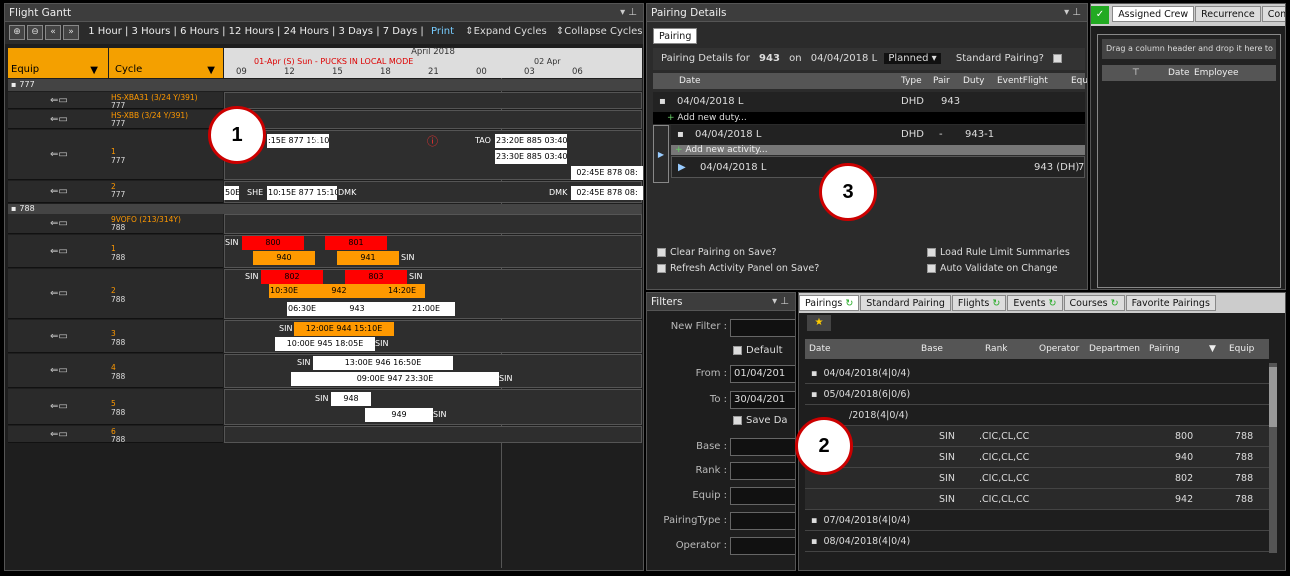  Describe the element at coordinates (932, 349) in the screenshot. I see `col-base: Base` at that location.